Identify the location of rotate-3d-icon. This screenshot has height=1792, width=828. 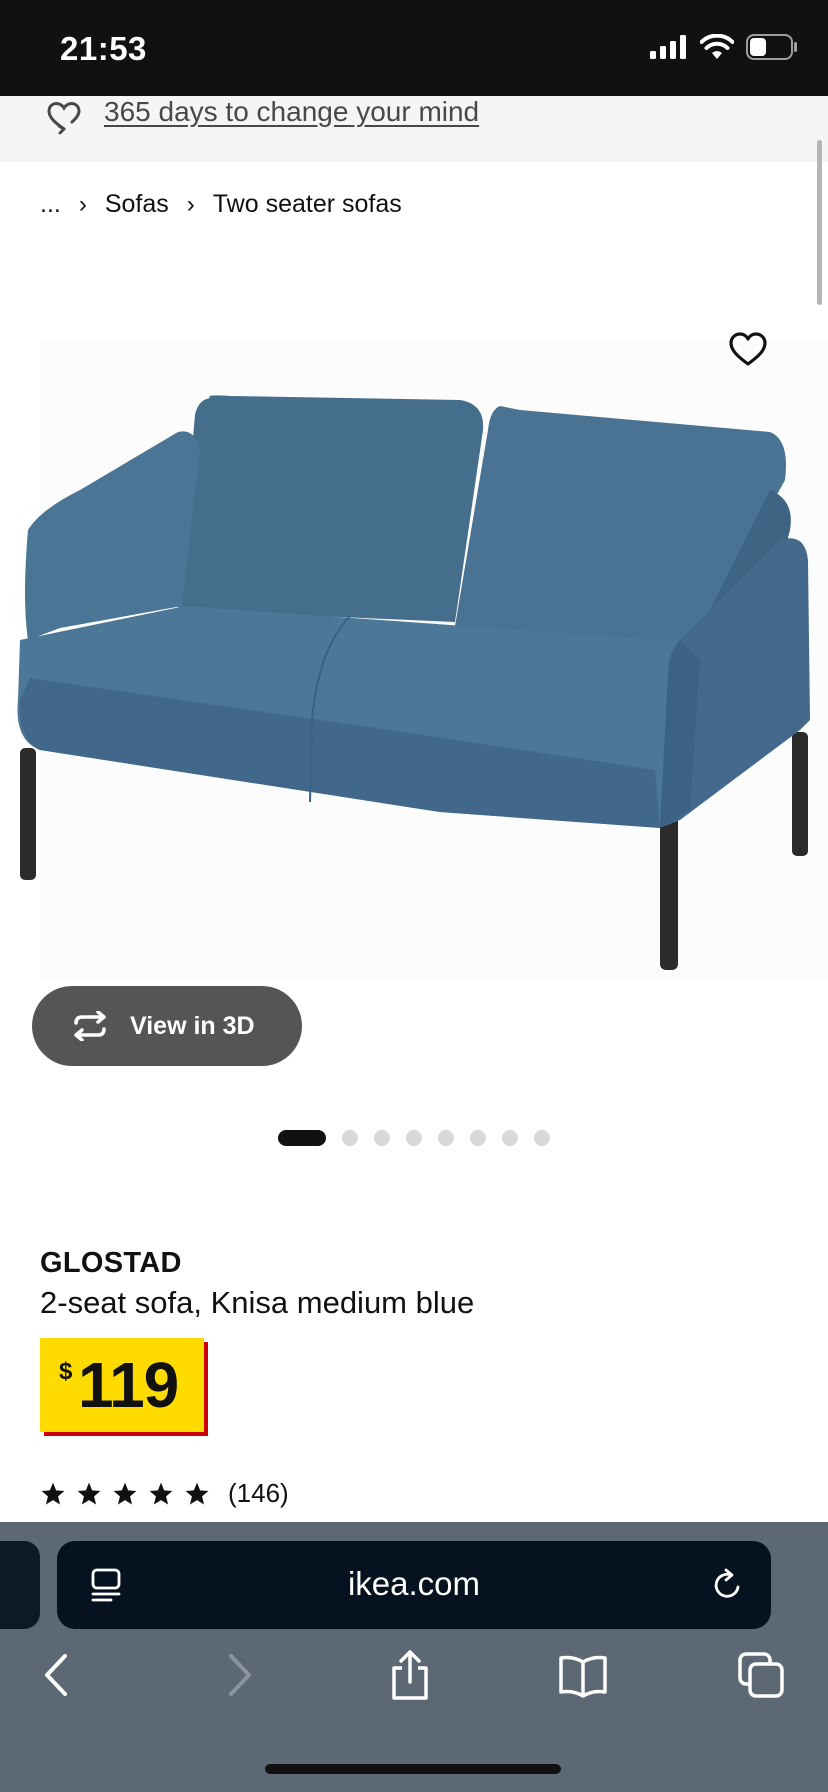
(90, 1026).